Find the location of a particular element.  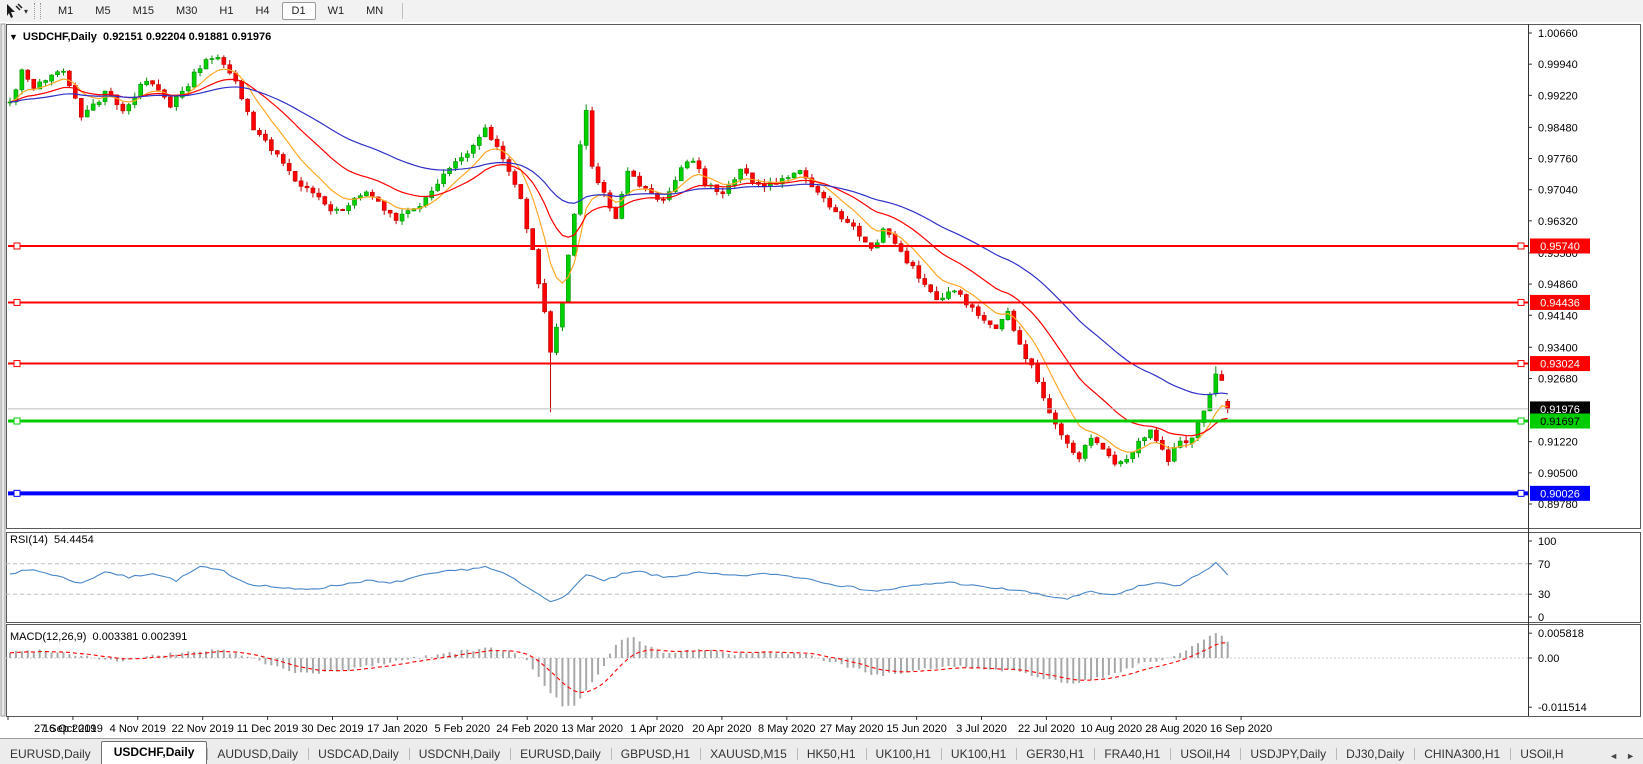

macd-name: MACD(12,26,9) is located at coordinates (48, 637).